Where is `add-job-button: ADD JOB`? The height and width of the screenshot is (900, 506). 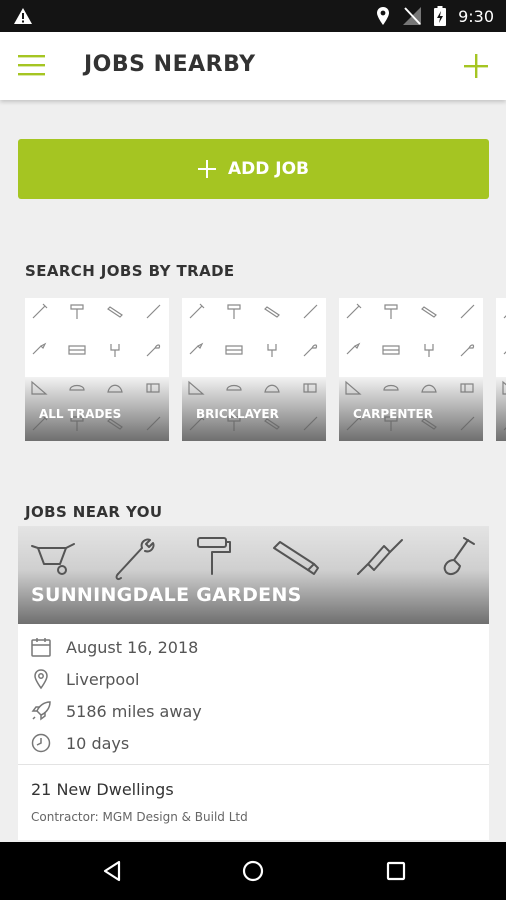 add-job-button: ADD JOB is located at coordinates (253, 169).